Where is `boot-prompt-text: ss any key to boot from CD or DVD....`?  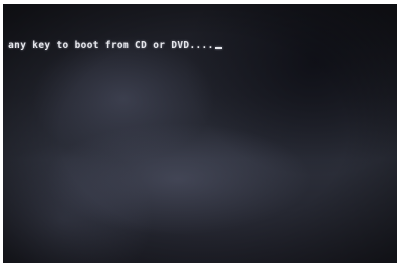 boot-prompt-text: ss any key to boot from CD or DVD.... is located at coordinates (108, 45).